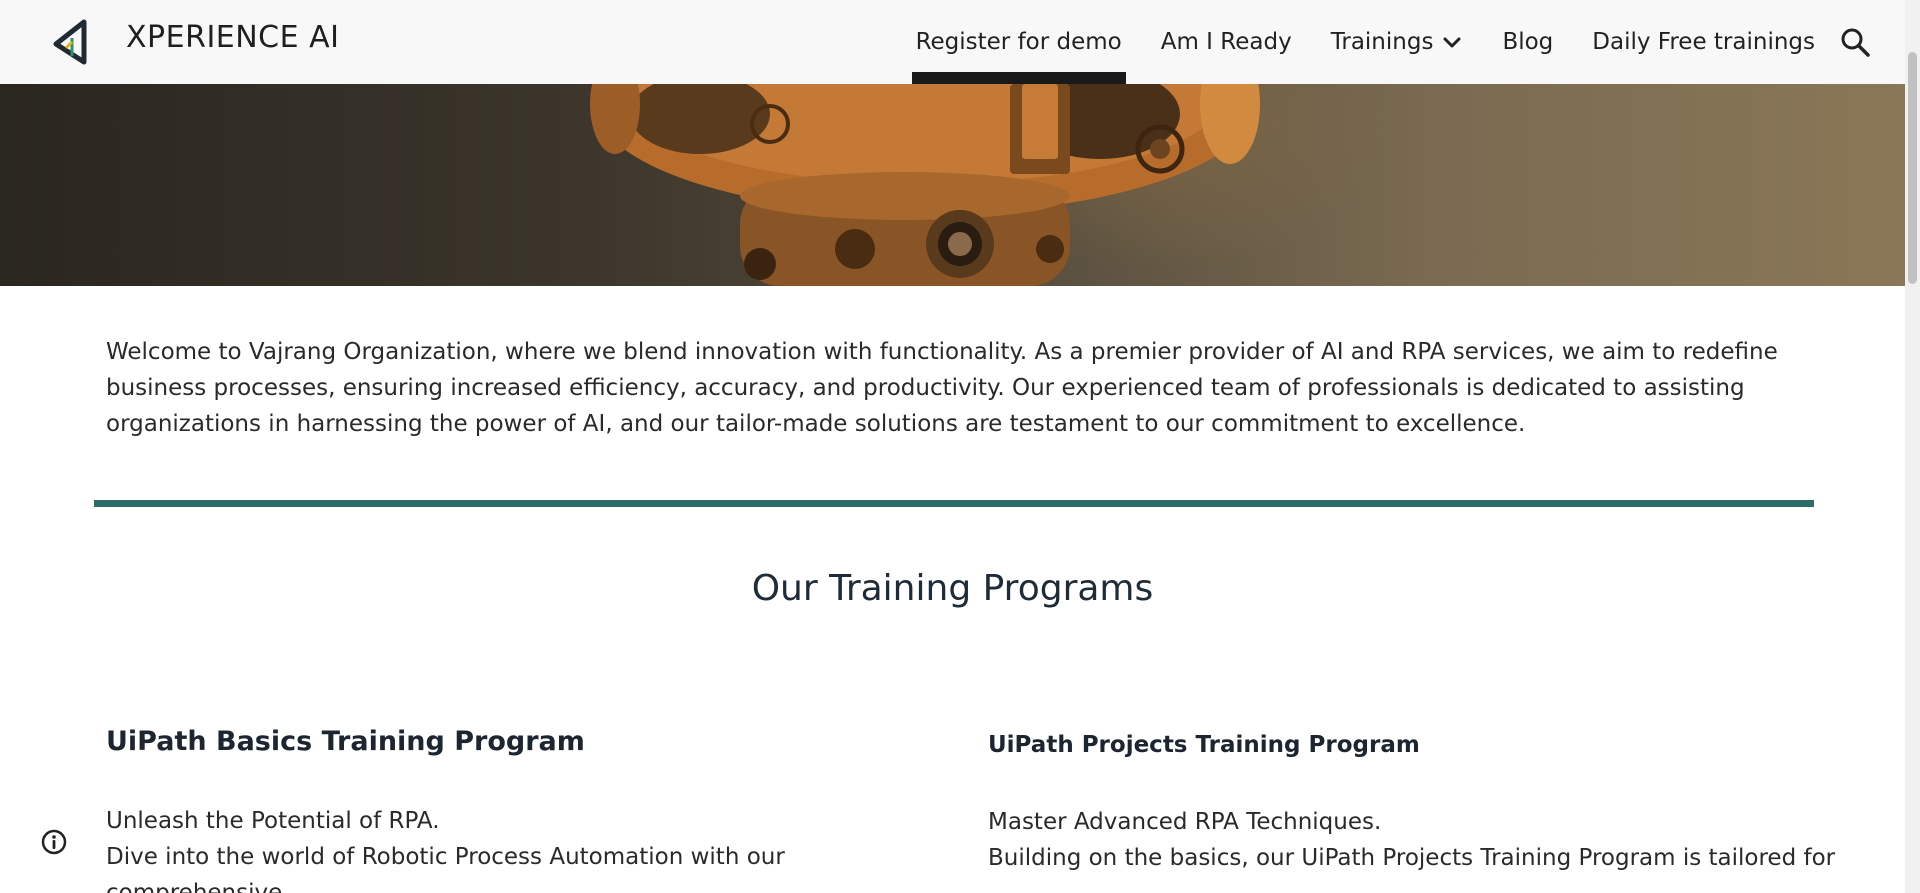 The image size is (1920, 893). I want to click on nav-label: Blog, so click(1528, 42).